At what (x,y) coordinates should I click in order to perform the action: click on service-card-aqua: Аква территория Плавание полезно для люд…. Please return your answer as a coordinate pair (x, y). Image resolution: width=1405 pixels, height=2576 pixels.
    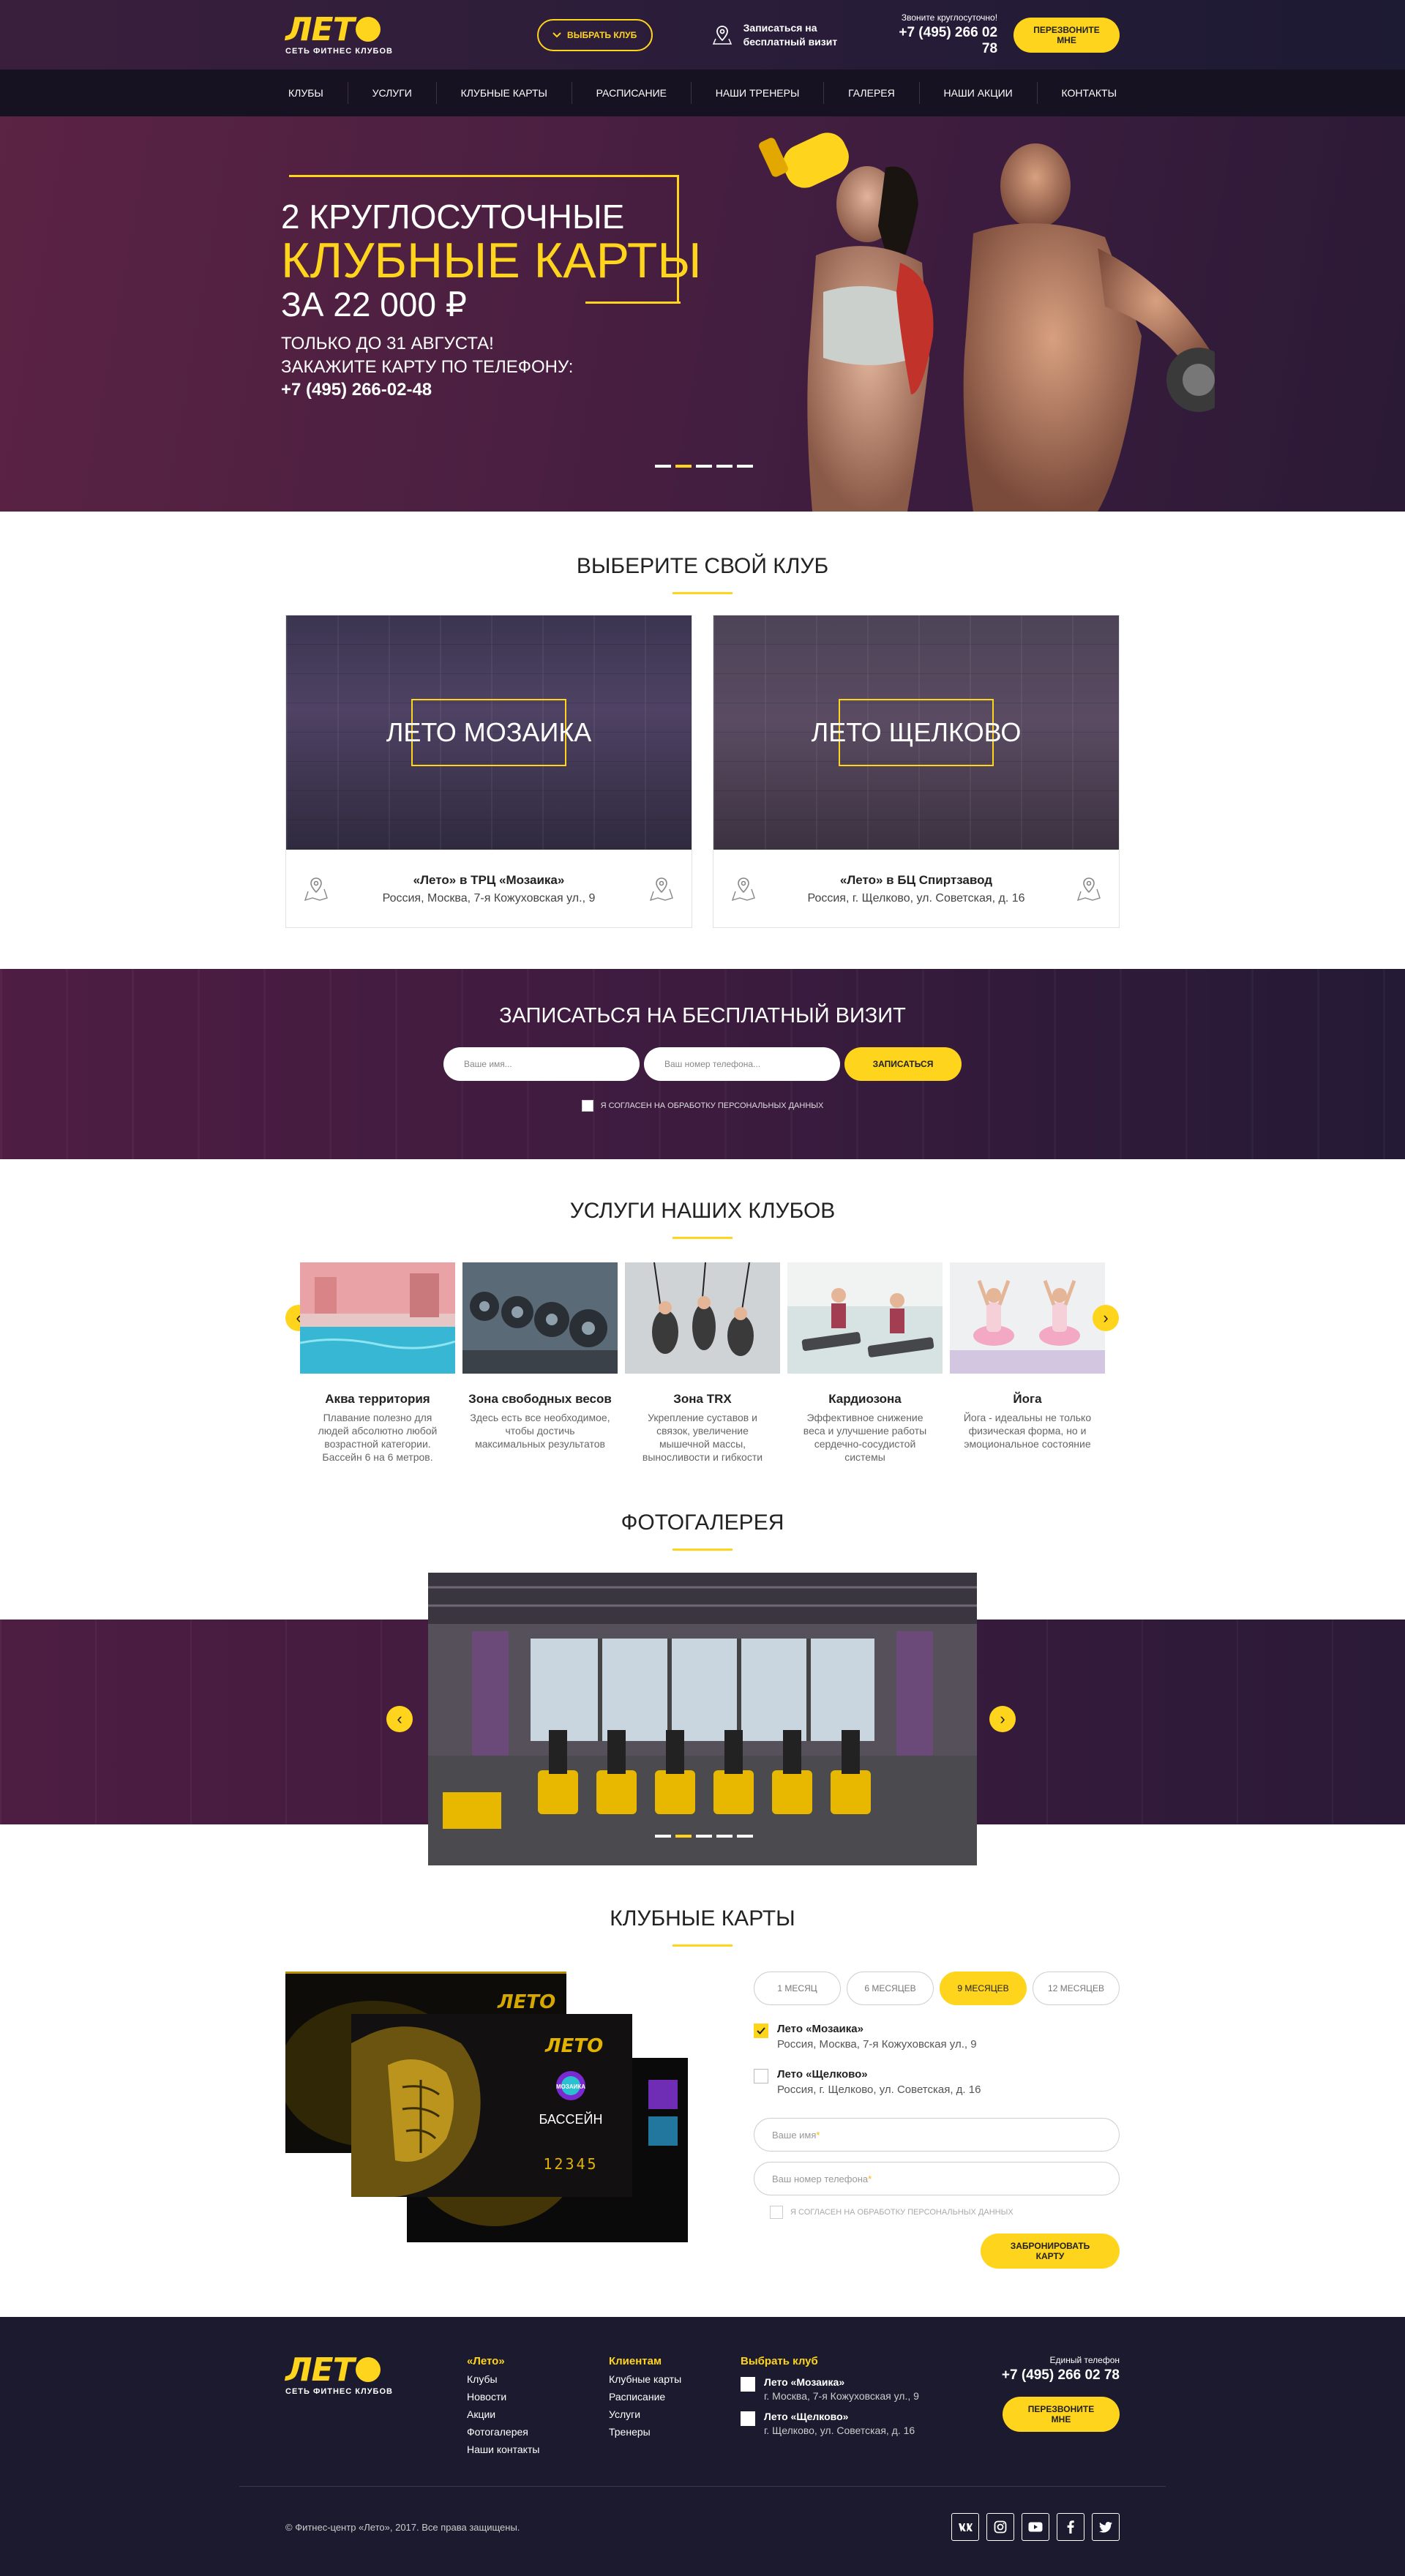
    Looking at the image, I should click on (378, 1363).